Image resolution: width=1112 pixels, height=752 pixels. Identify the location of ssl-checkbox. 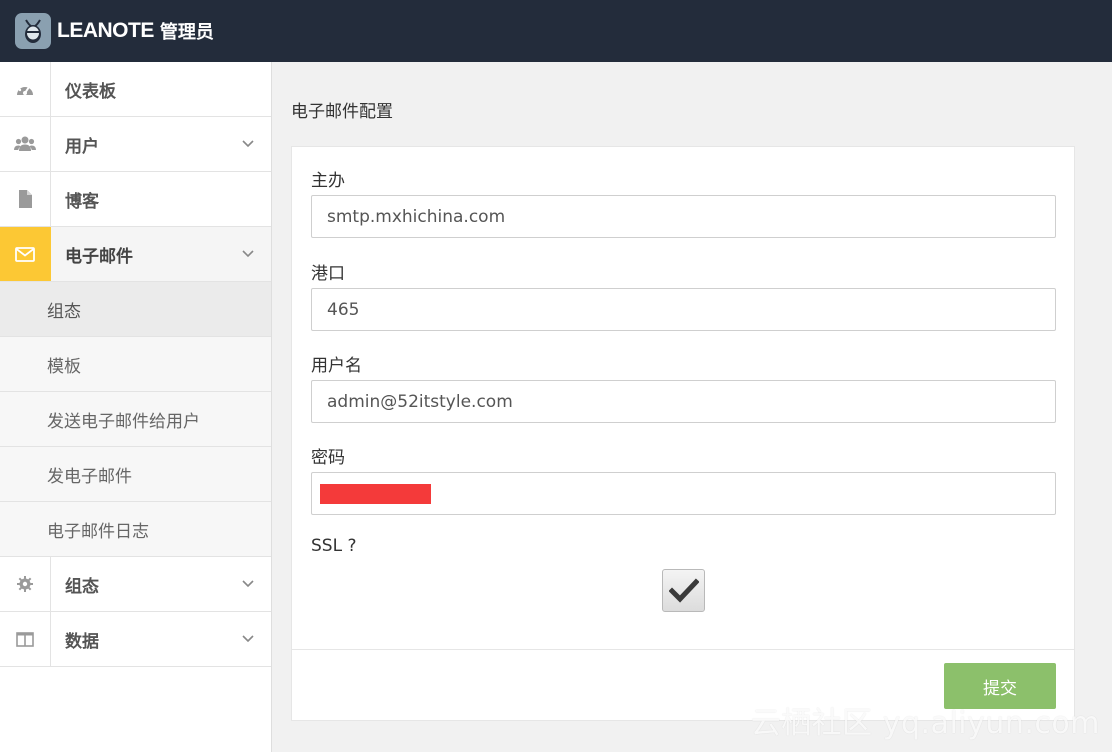
(683, 590).